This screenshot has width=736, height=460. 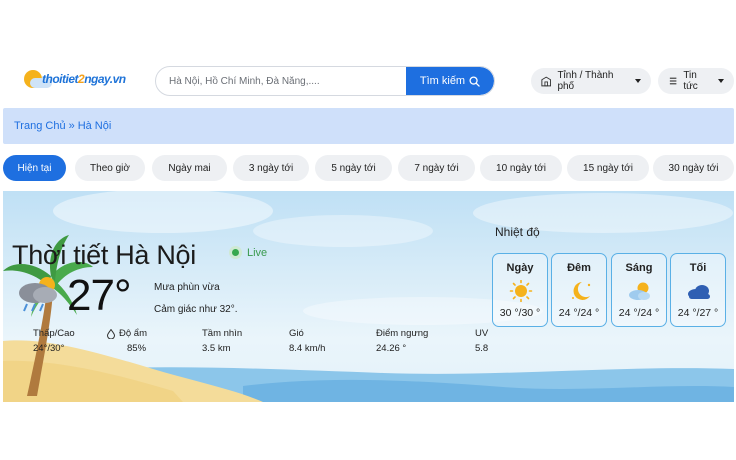 I want to click on card-range: 24 °/27 °, so click(x=698, y=313).